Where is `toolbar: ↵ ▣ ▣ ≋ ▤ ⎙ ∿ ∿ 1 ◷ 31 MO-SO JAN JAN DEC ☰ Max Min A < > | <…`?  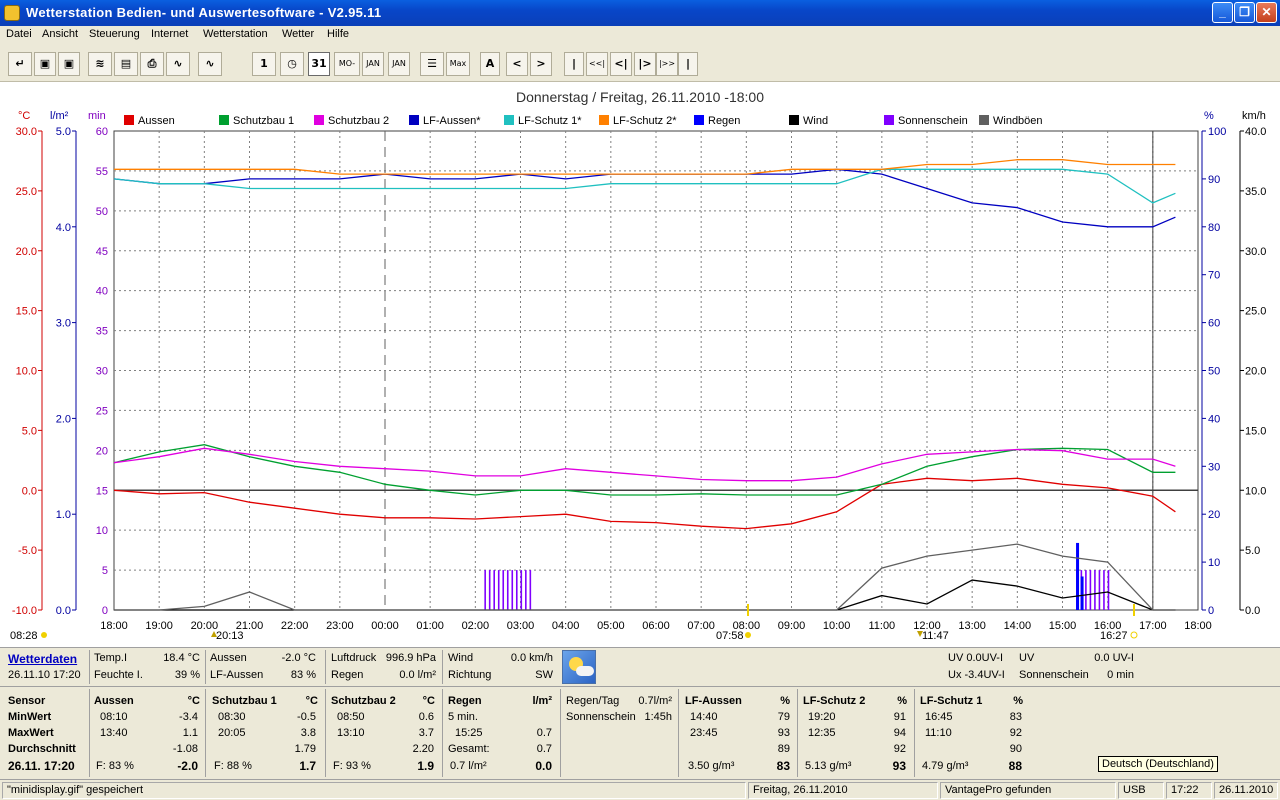 toolbar: ↵ ▣ ▣ ≋ ▤ ⎙ ∿ ∿ 1 ◷ 31 MO-SO JAN JAN DEC ☰ Max Min A < > | <… is located at coordinates (640, 63).